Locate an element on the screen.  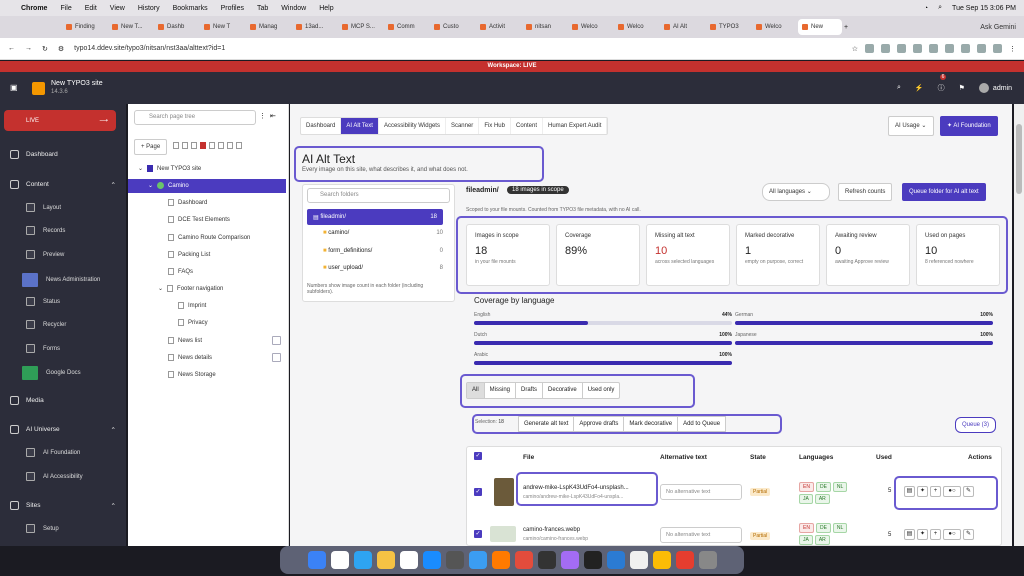
bookmark-star-icon: ☆ is located at coordinates (855, 49).